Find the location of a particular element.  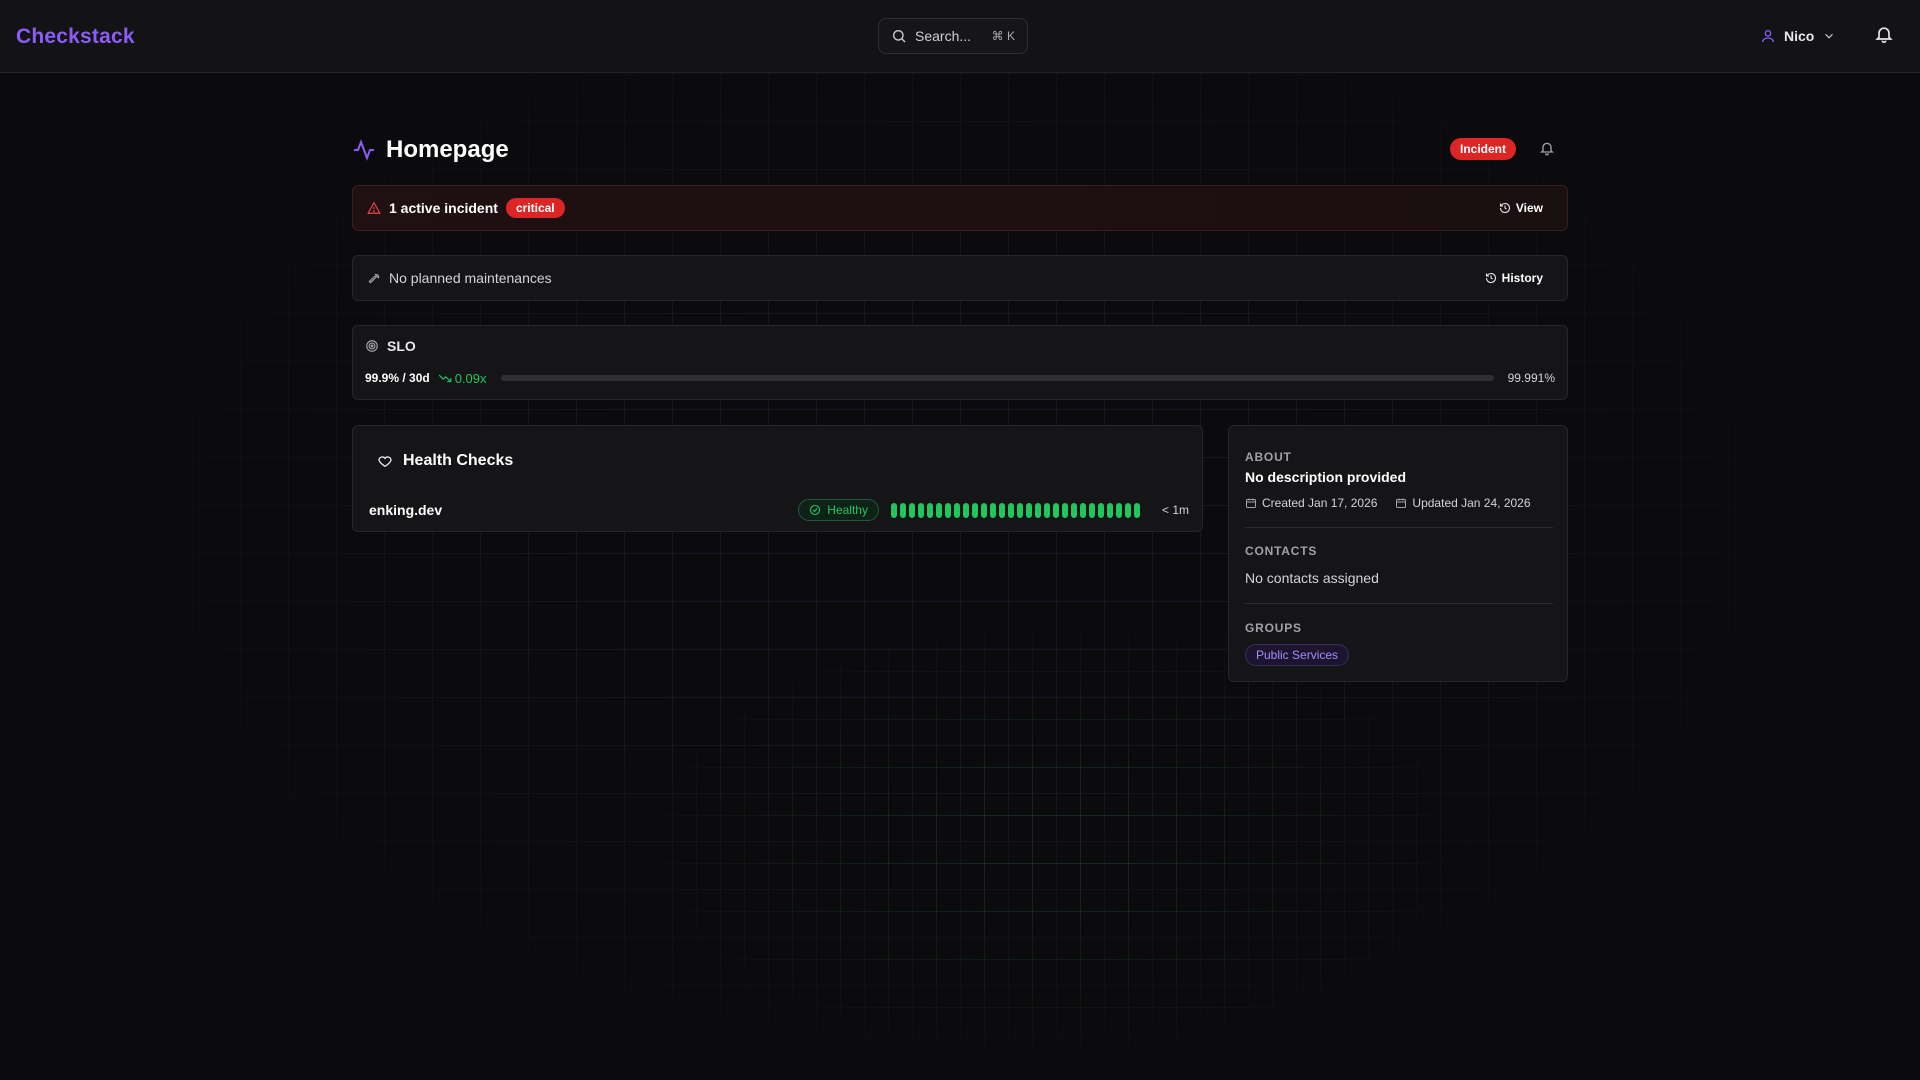

slo-card: SLO 99.9% / 30d 0.09x 99.991% is located at coordinates (960, 362).